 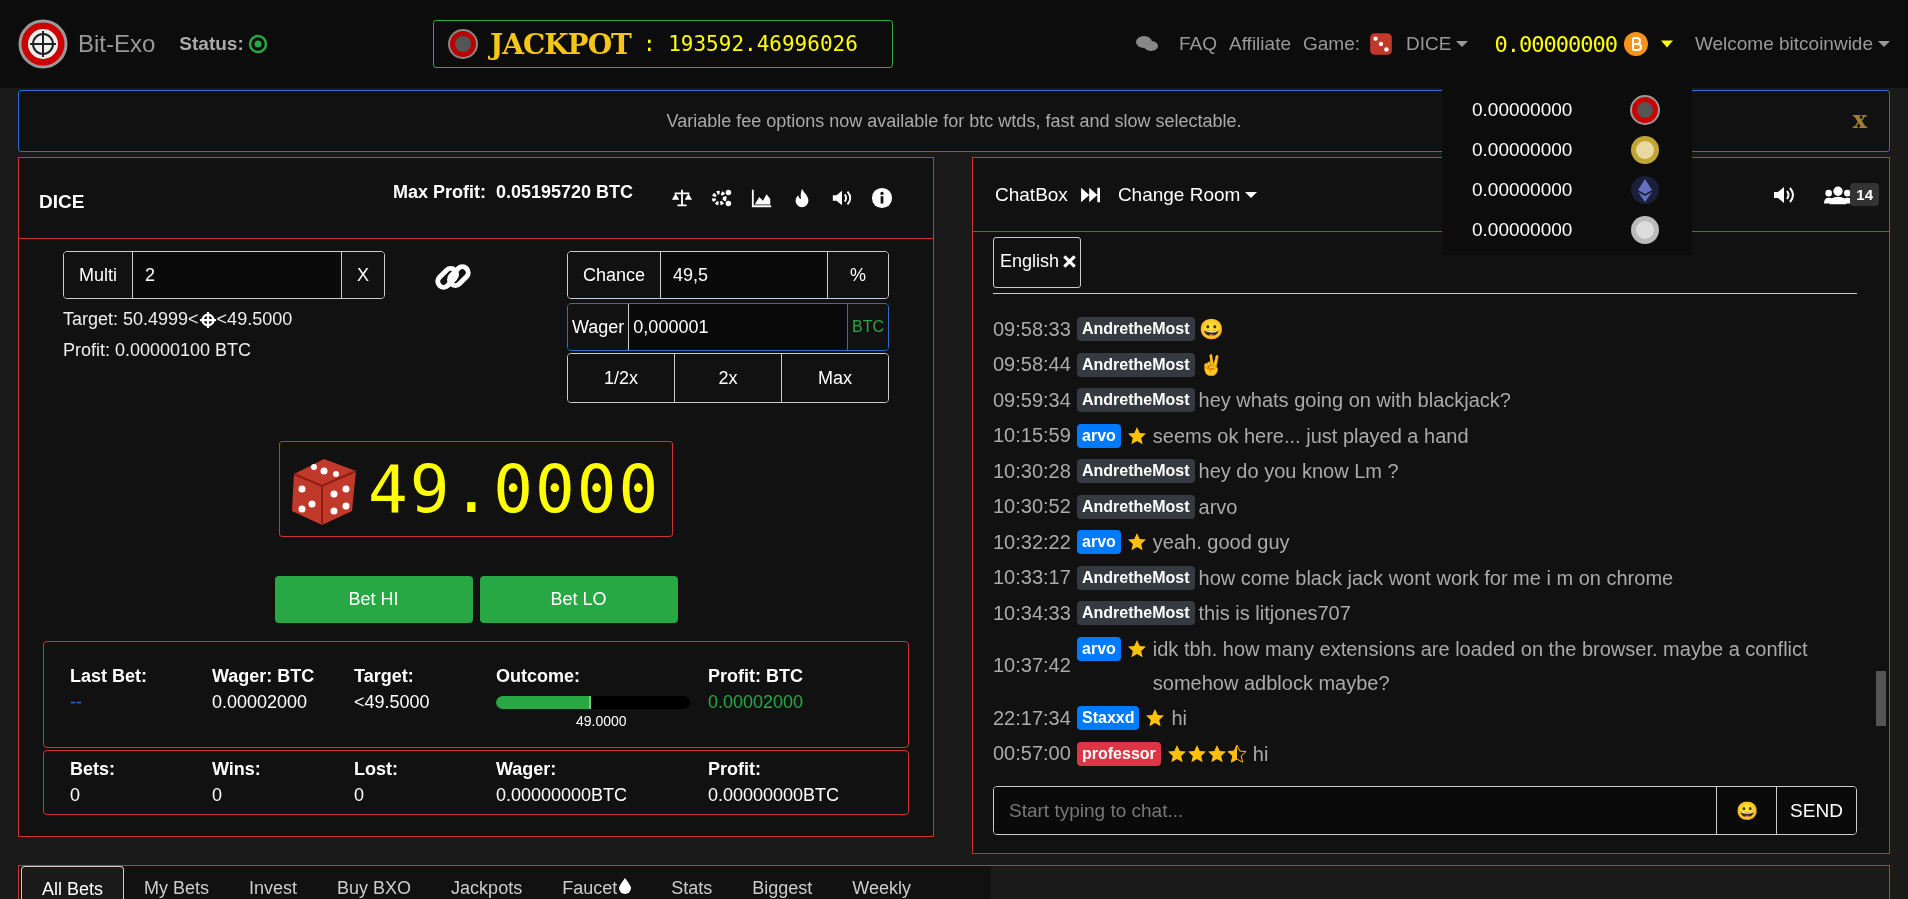 I want to click on tab: All Bets, so click(x=73, y=882).